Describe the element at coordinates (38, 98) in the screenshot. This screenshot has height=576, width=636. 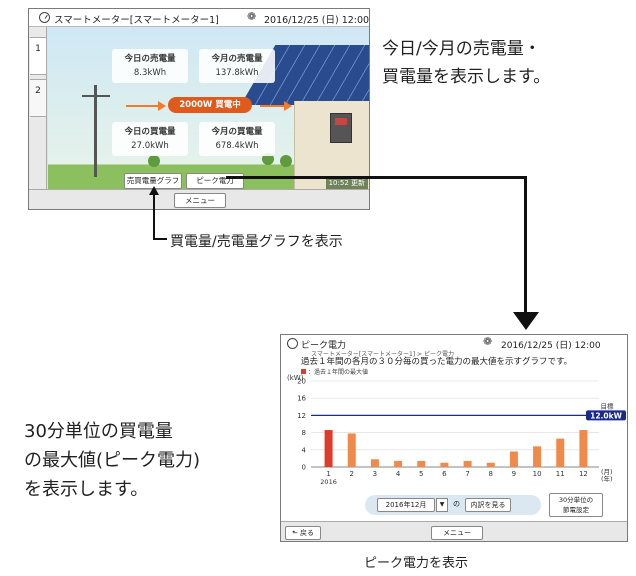
I see `tab-2: 2` at that location.